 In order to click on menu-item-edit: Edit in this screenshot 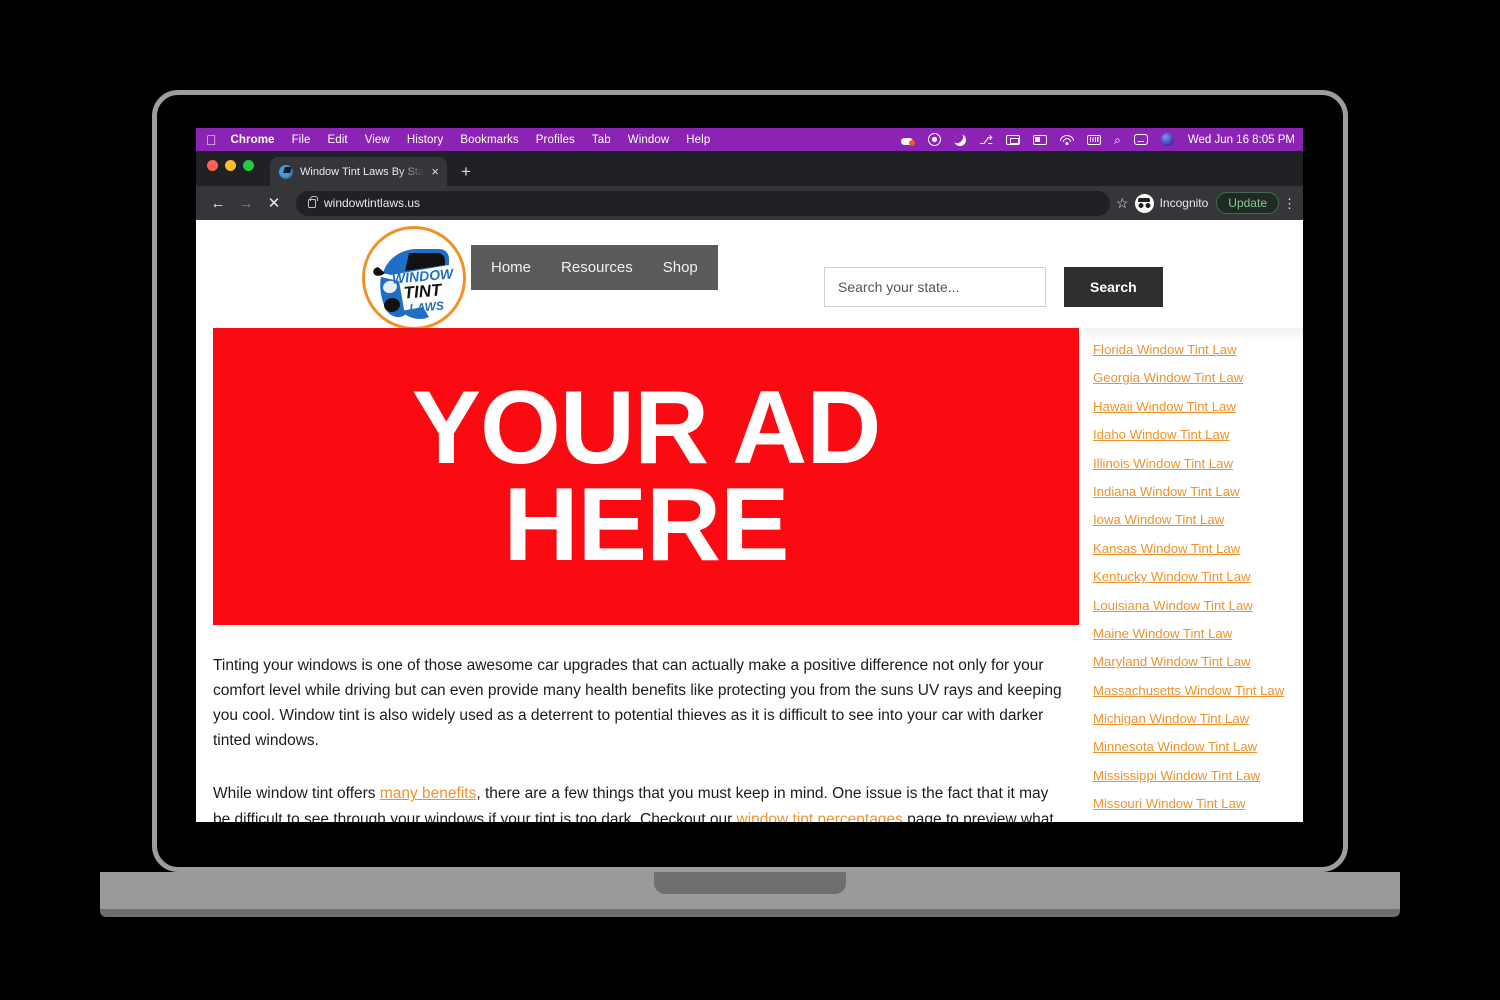, I will do `click(338, 140)`.